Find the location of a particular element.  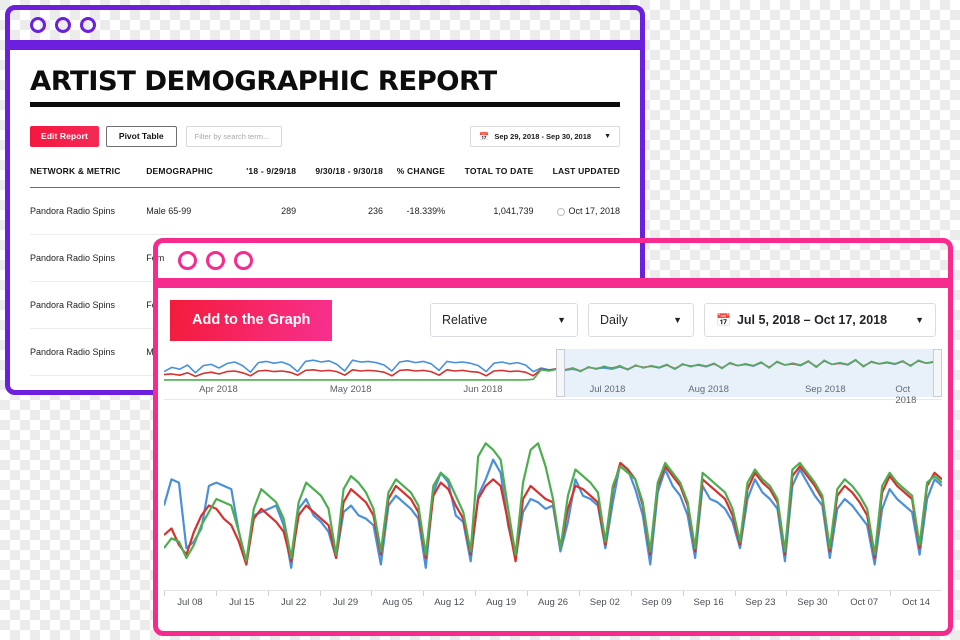

cell-prev: 289 is located at coordinates (264, 211).